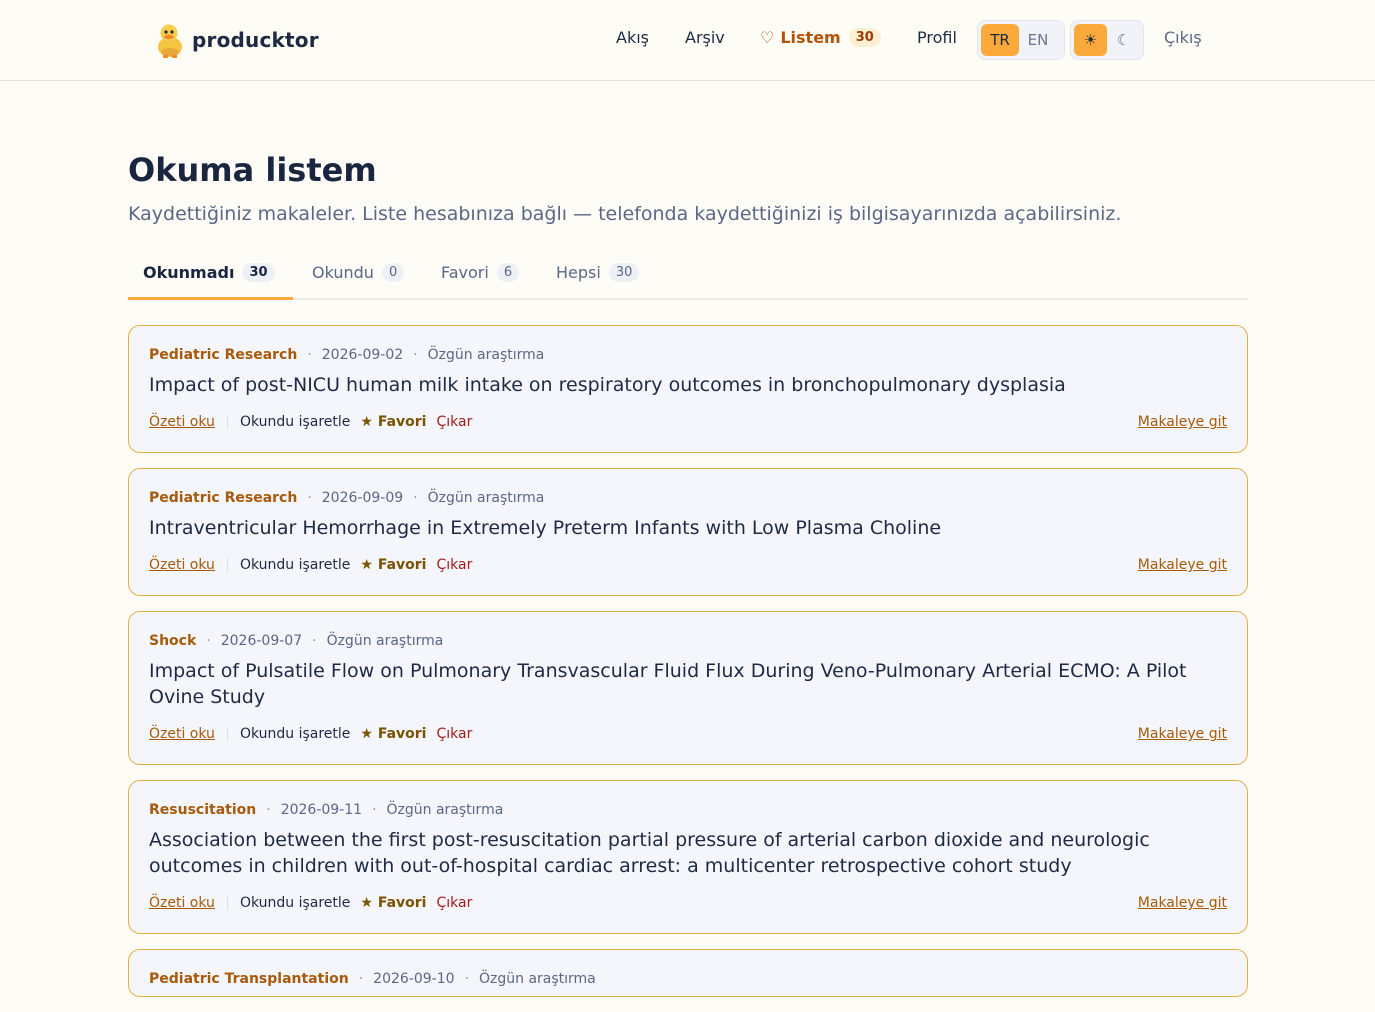  Describe the element at coordinates (465, 272) in the screenshot. I see `tab-label: Favori` at that location.